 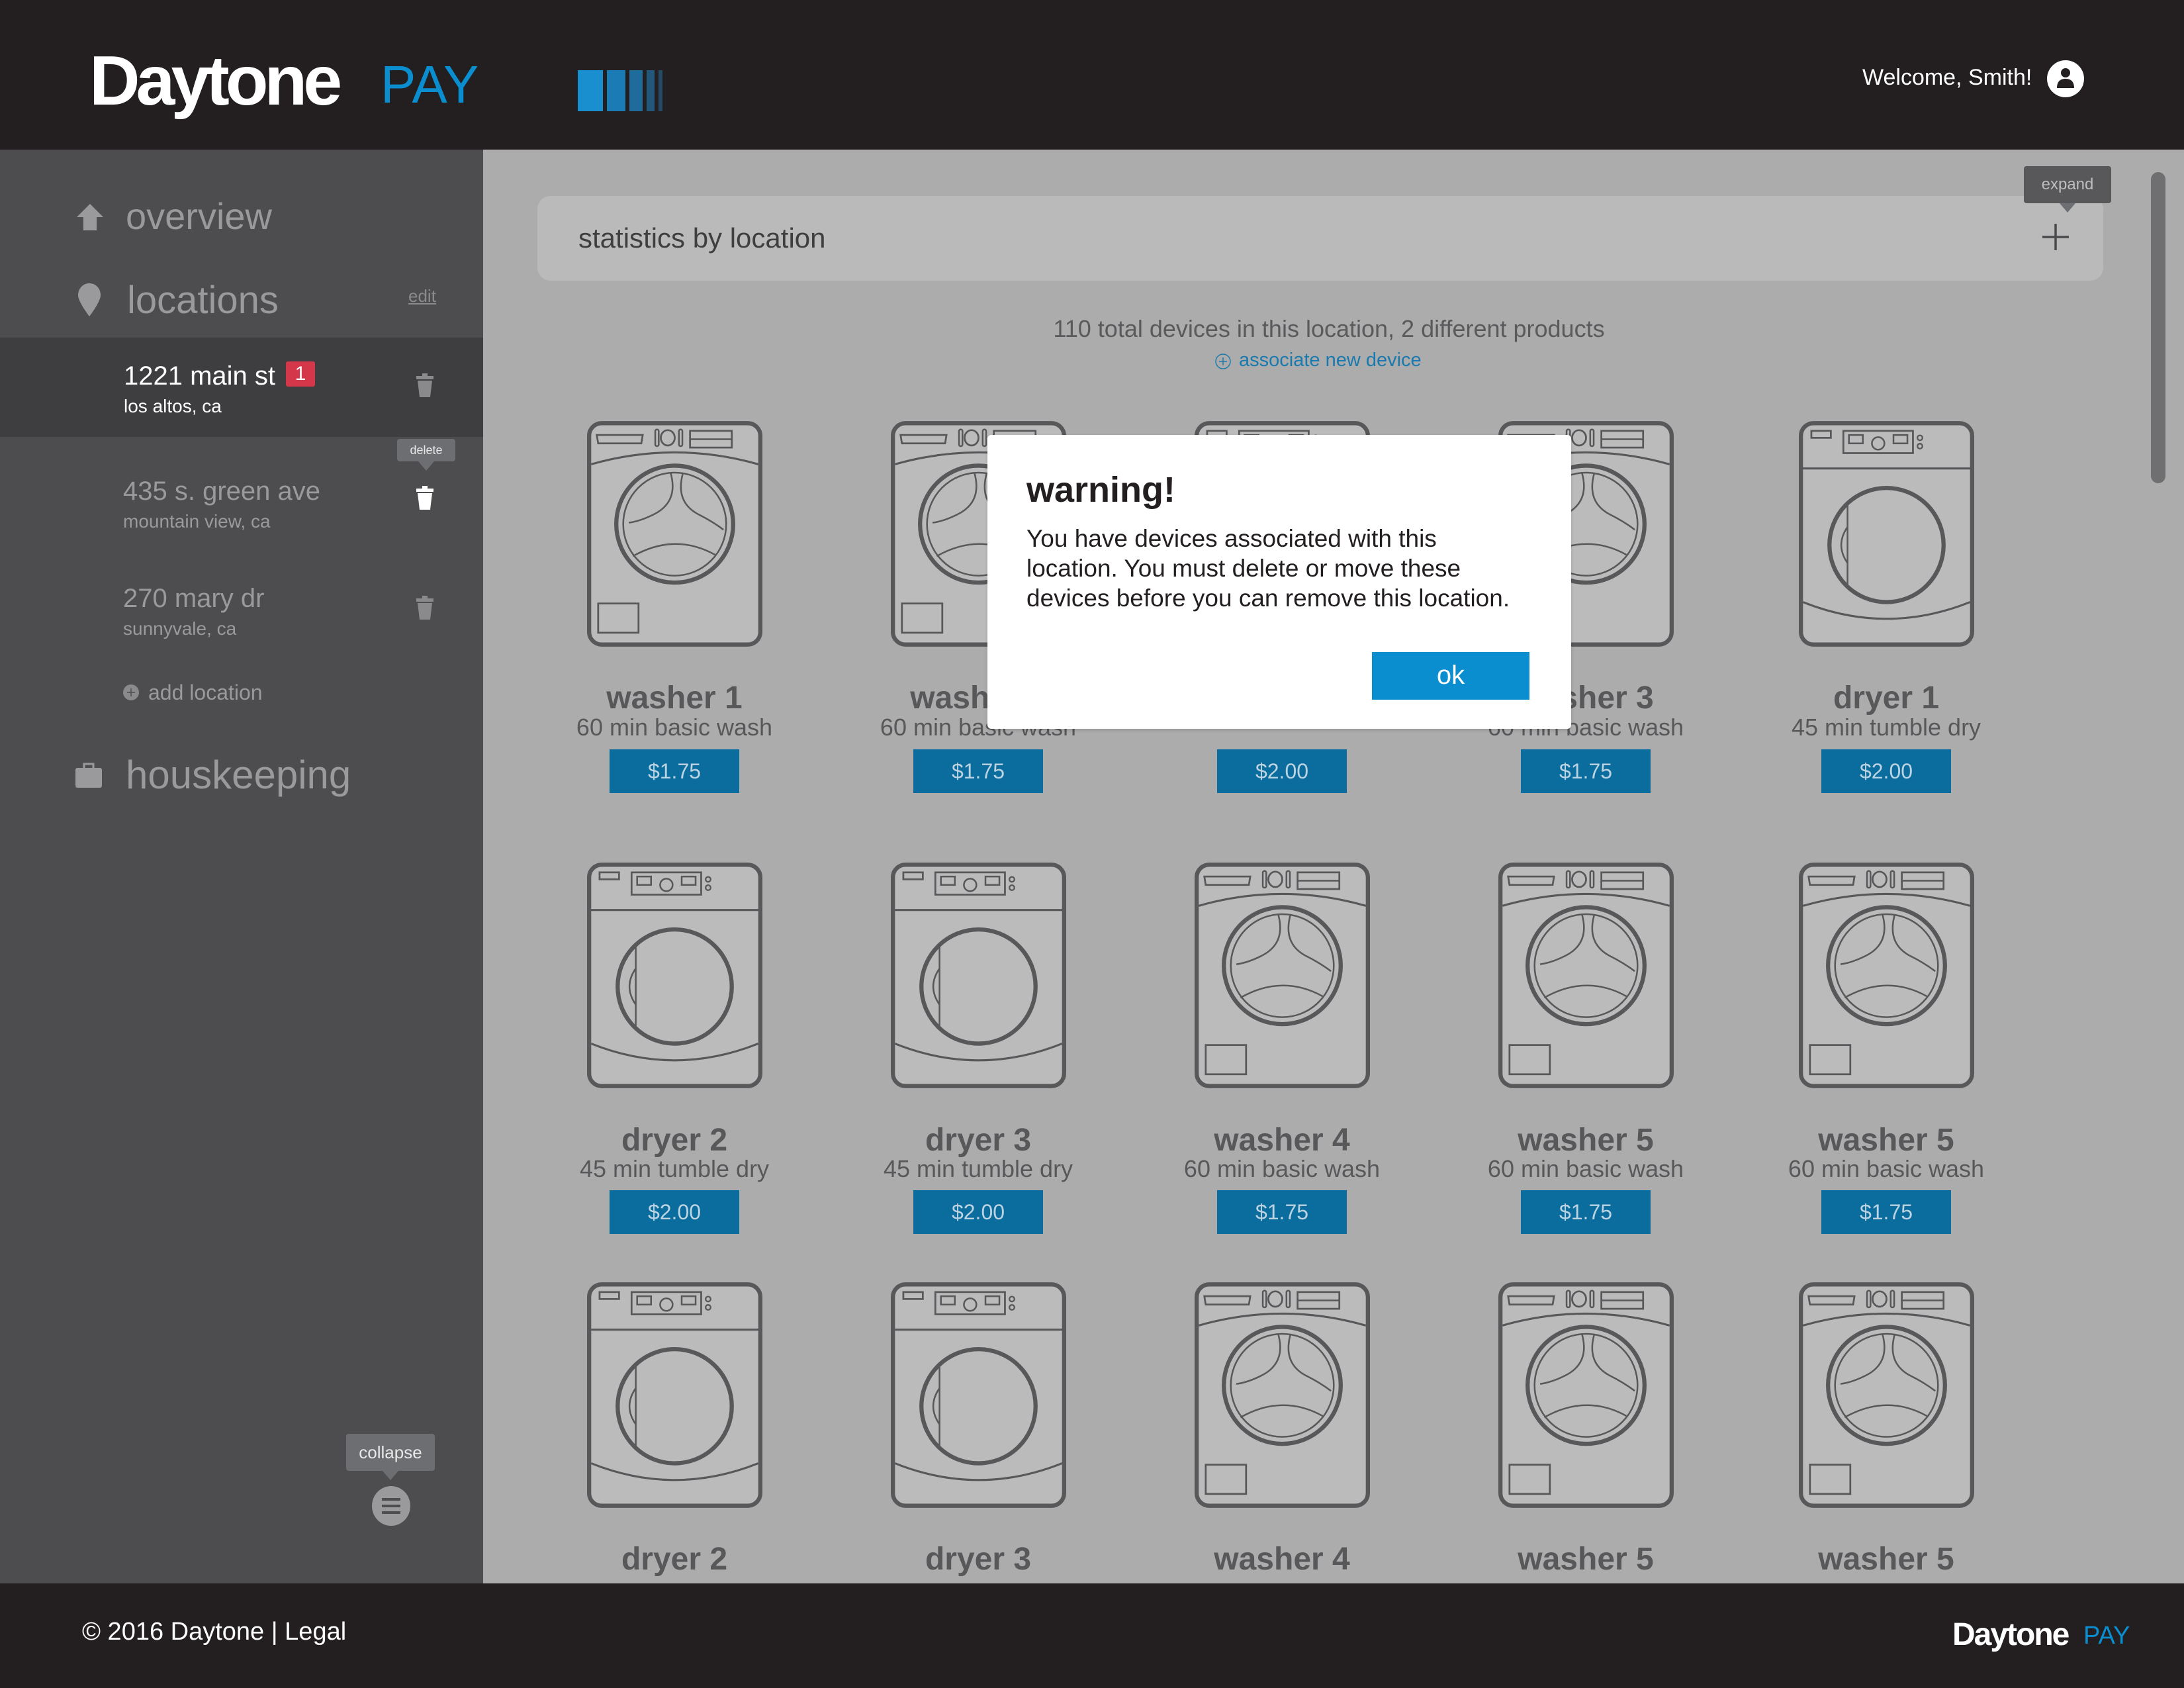 What do you see at coordinates (1320, 238) in the screenshot?
I see `statistics-panel: statistics by location` at bounding box center [1320, 238].